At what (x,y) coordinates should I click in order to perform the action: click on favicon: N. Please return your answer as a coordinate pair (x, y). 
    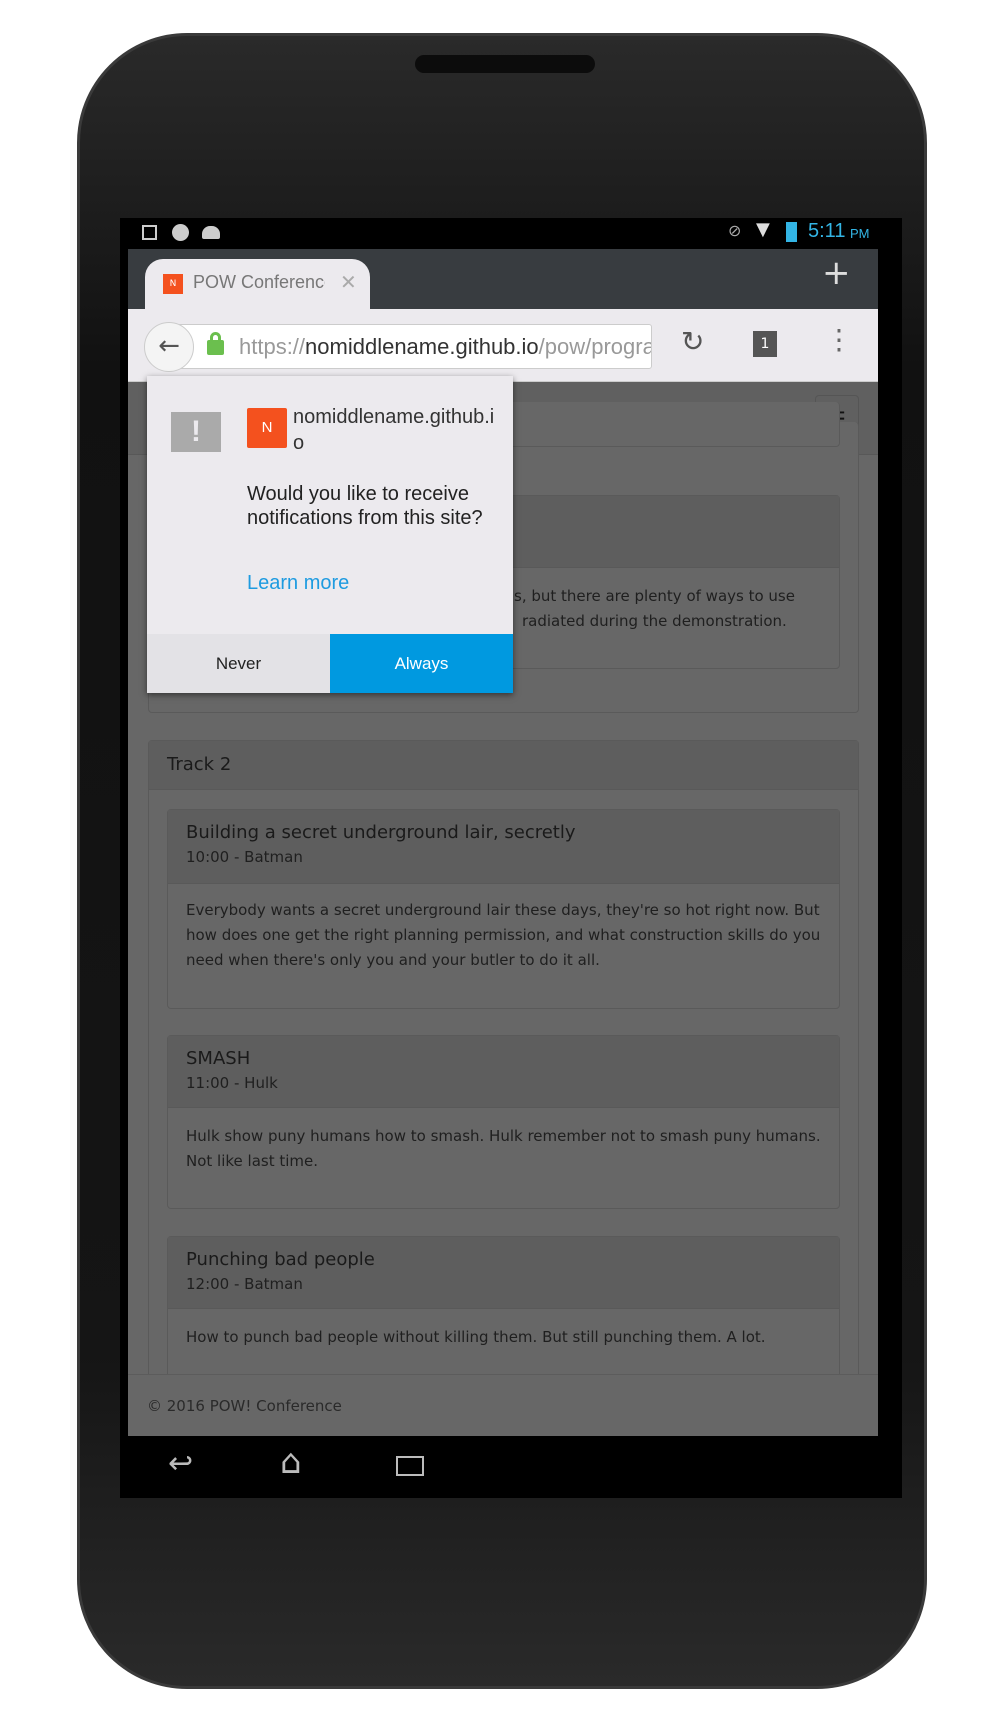
    Looking at the image, I should click on (173, 284).